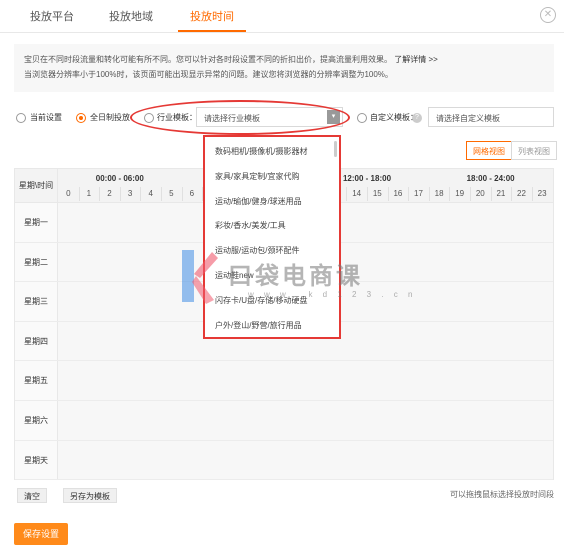 Image resolution: width=564 pixels, height=557 pixels. What do you see at coordinates (284, 460) in the screenshot?
I see `day-row: 星期天` at bounding box center [284, 460].